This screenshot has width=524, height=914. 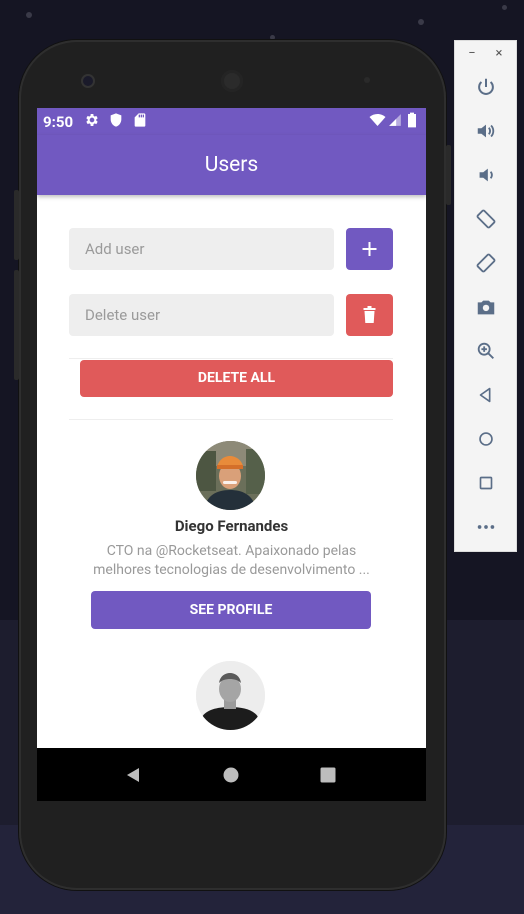 I want to click on zoom-button, so click(x=486, y=351).